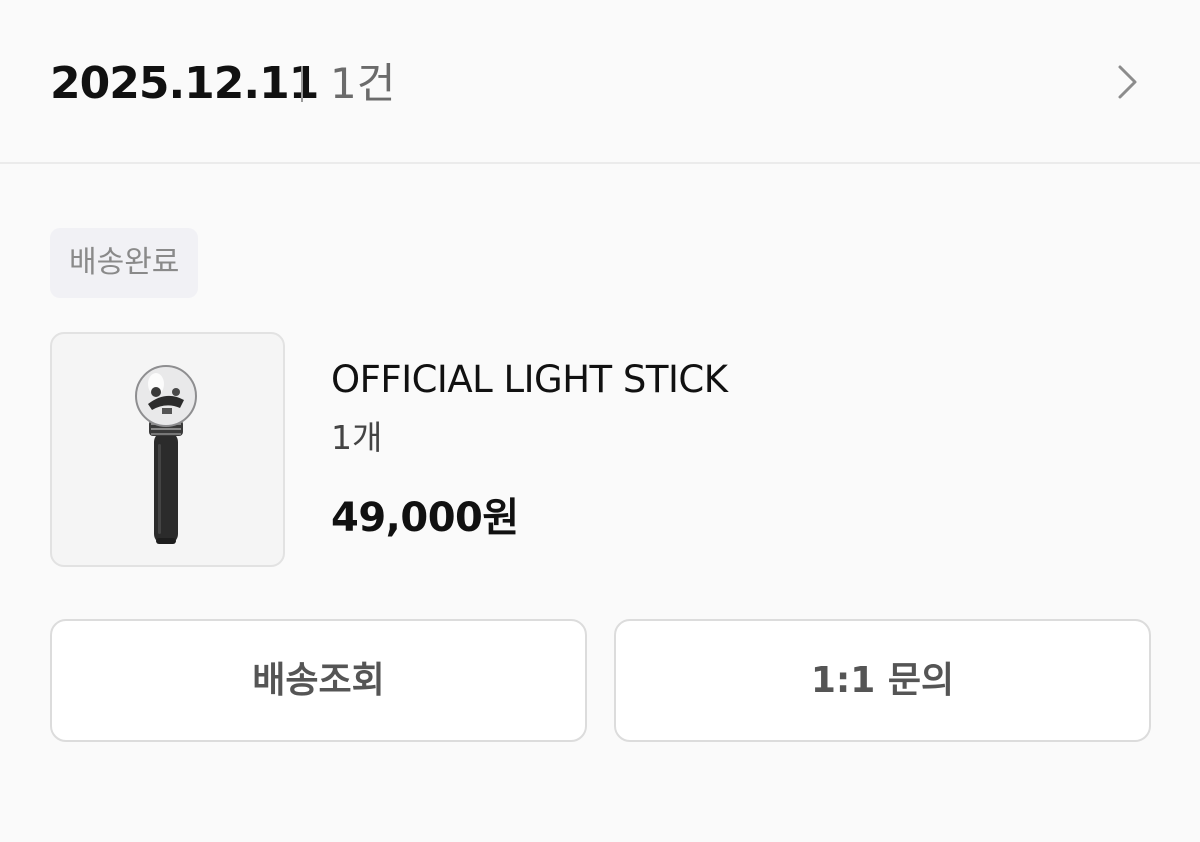  I want to click on product-thumbnail, so click(167, 449).